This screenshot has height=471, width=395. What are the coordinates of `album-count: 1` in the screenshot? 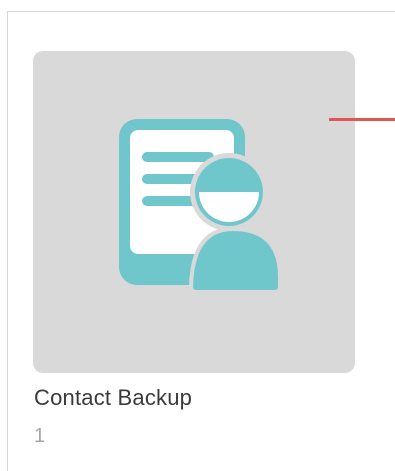 It's located at (40, 436).